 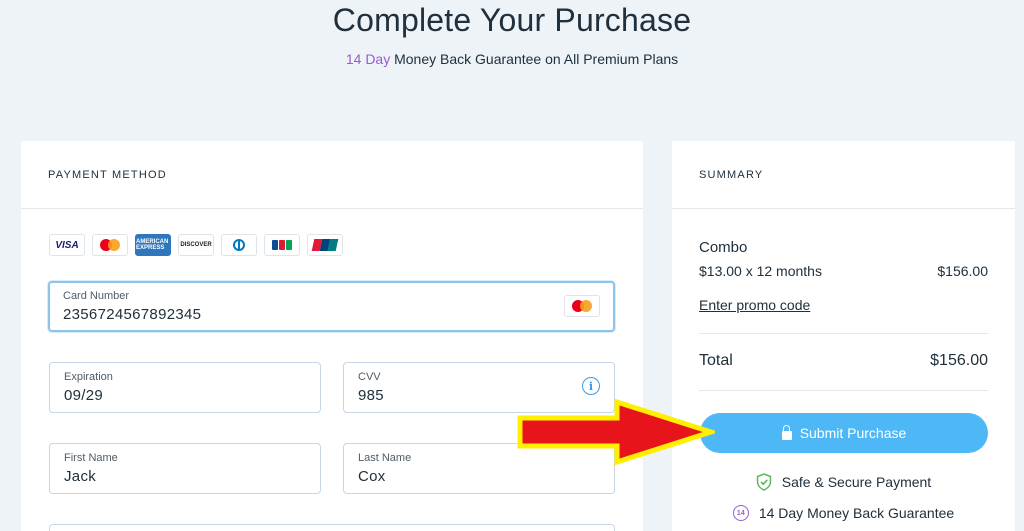 What do you see at coordinates (754, 305) in the screenshot?
I see `promo-code-link: Enter promo code` at bounding box center [754, 305].